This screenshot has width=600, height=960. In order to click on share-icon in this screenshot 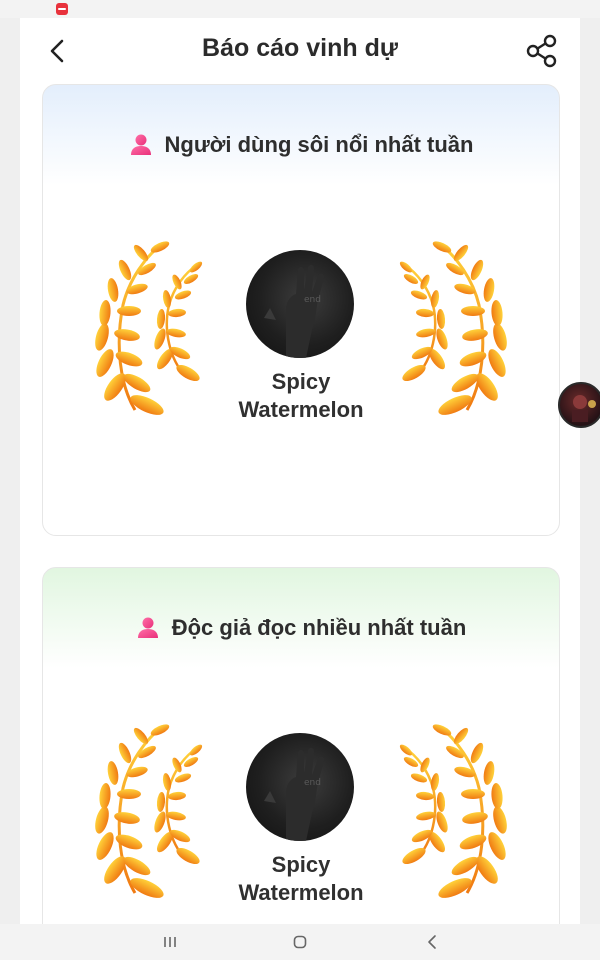, I will do `click(541, 51)`.